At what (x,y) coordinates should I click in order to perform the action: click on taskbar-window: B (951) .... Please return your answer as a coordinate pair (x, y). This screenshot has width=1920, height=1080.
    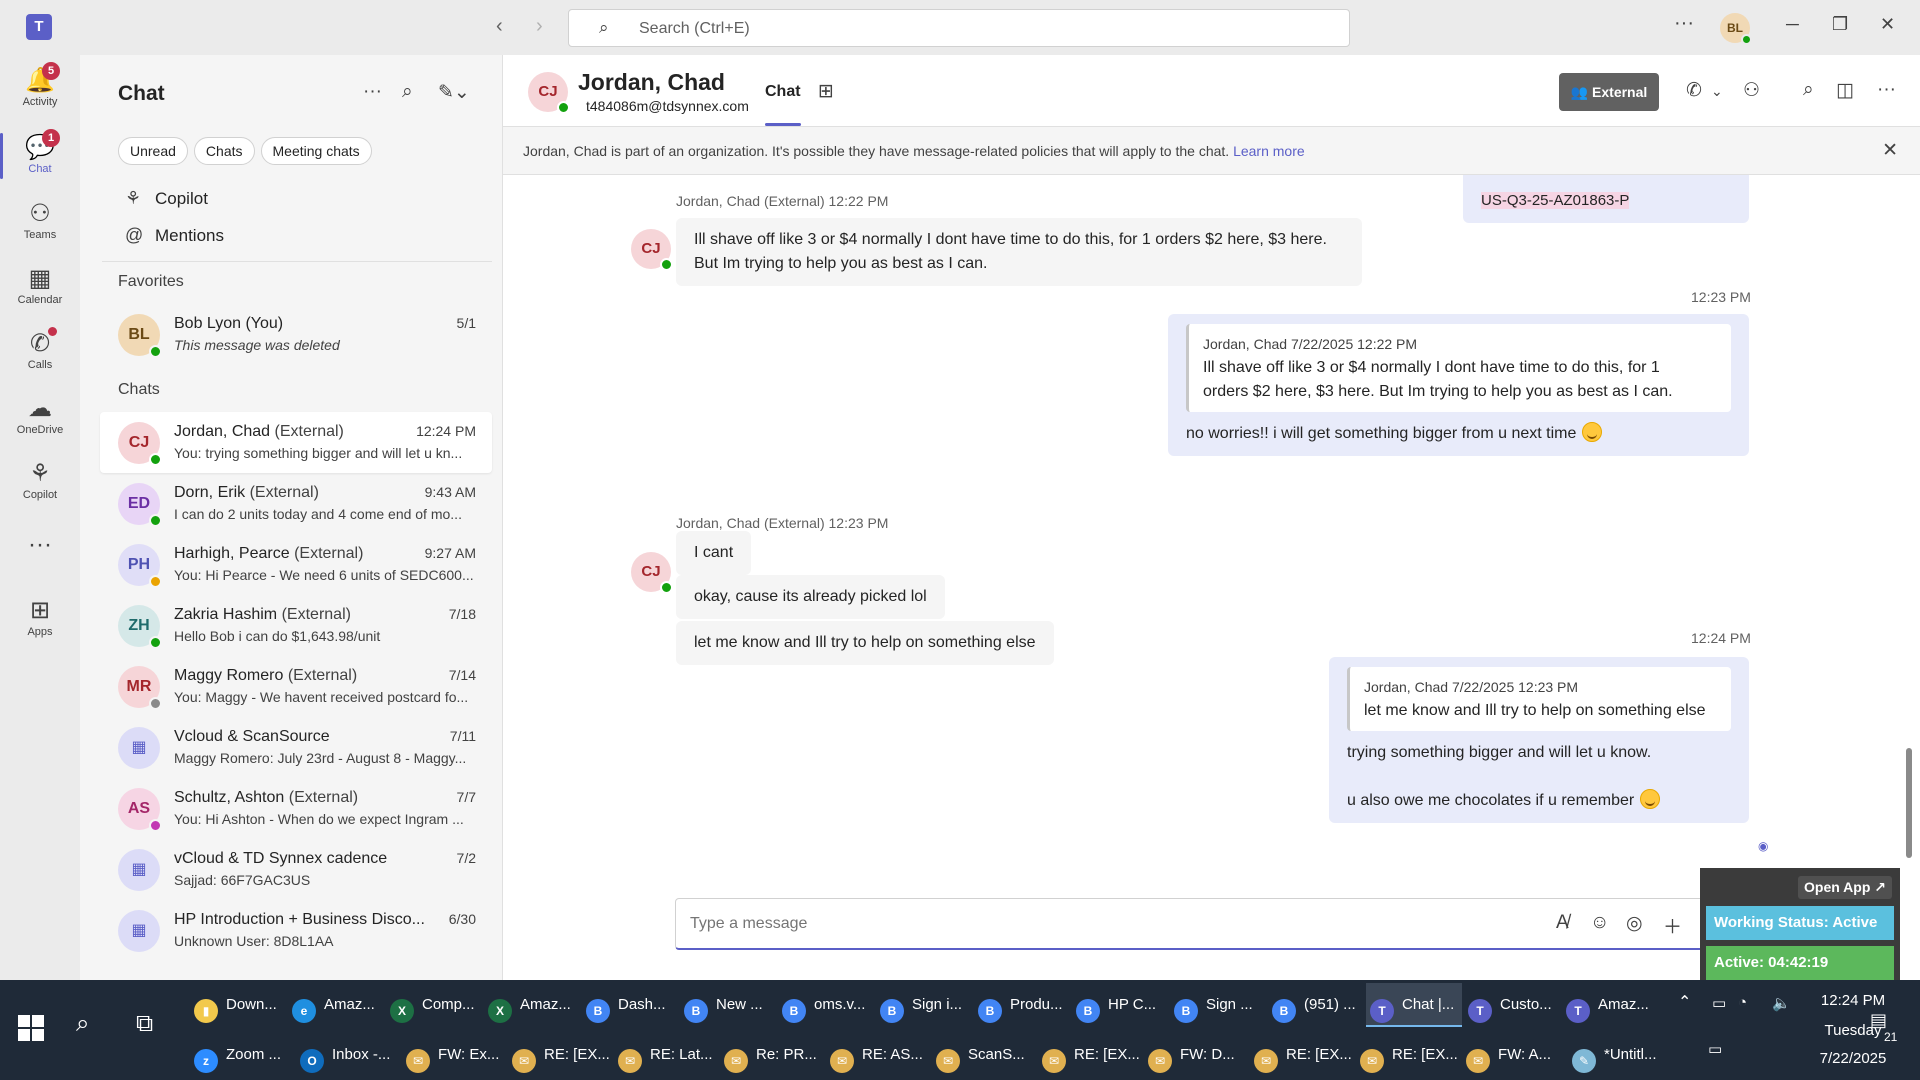
    Looking at the image, I should click on (1316, 1005).